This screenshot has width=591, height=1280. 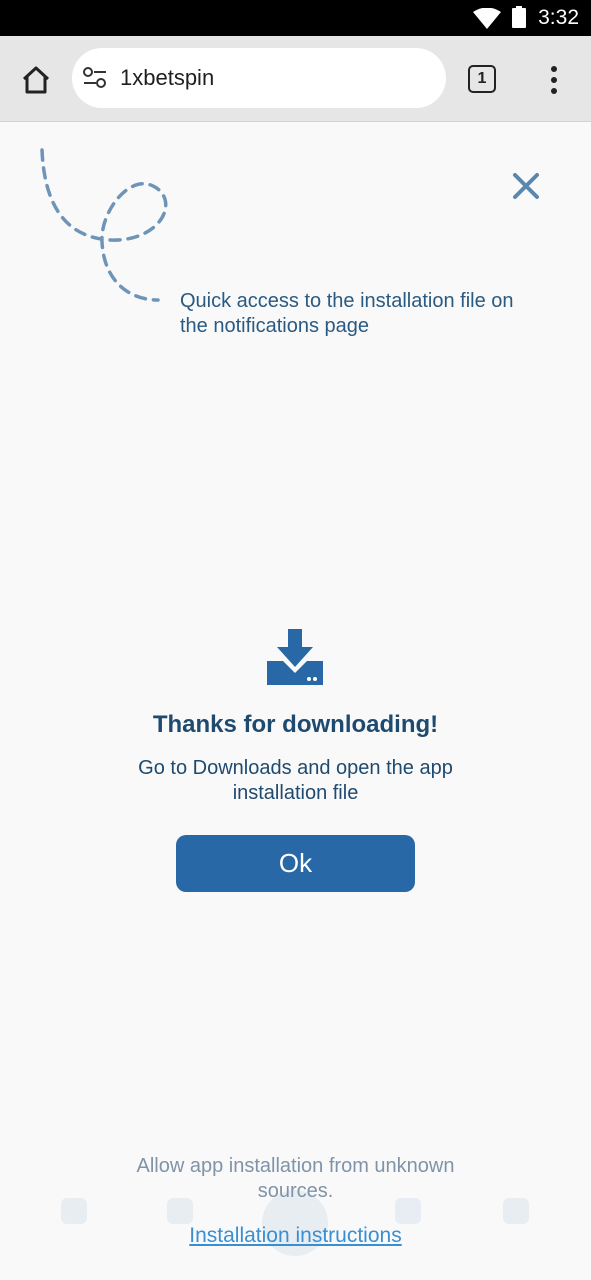 I want to click on wifi-icon, so click(x=487, y=18).